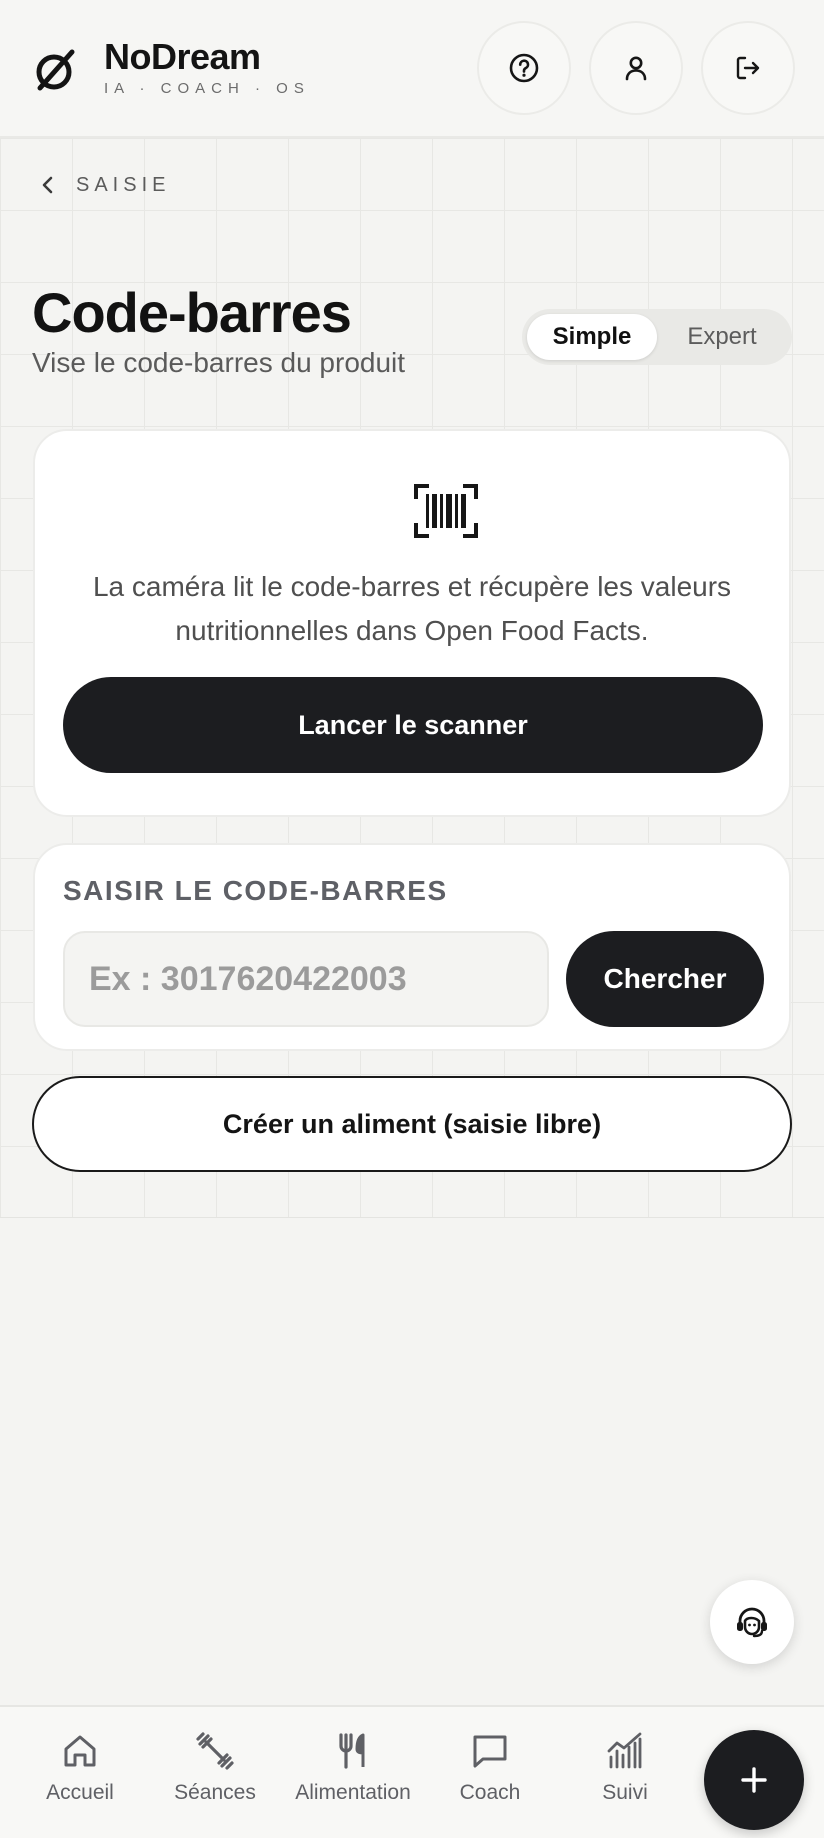  I want to click on mode-option-expert: Expert, so click(722, 337).